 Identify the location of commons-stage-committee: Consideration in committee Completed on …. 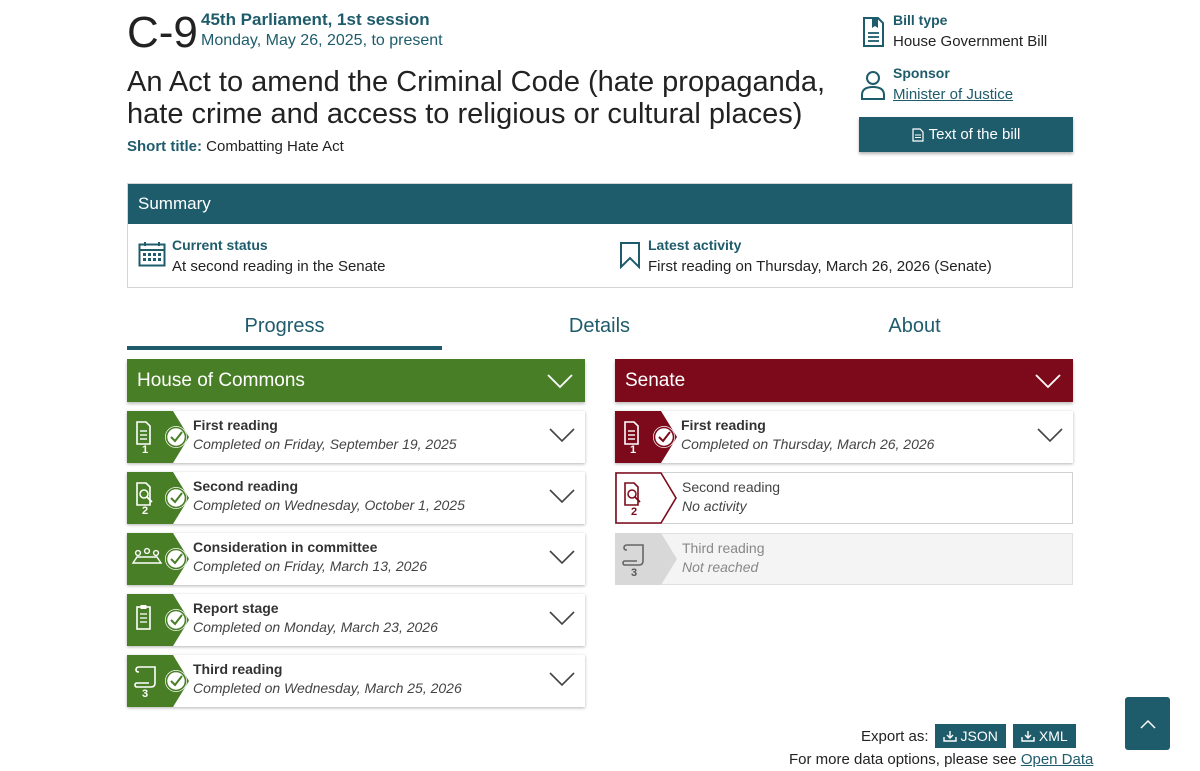
(356, 559).